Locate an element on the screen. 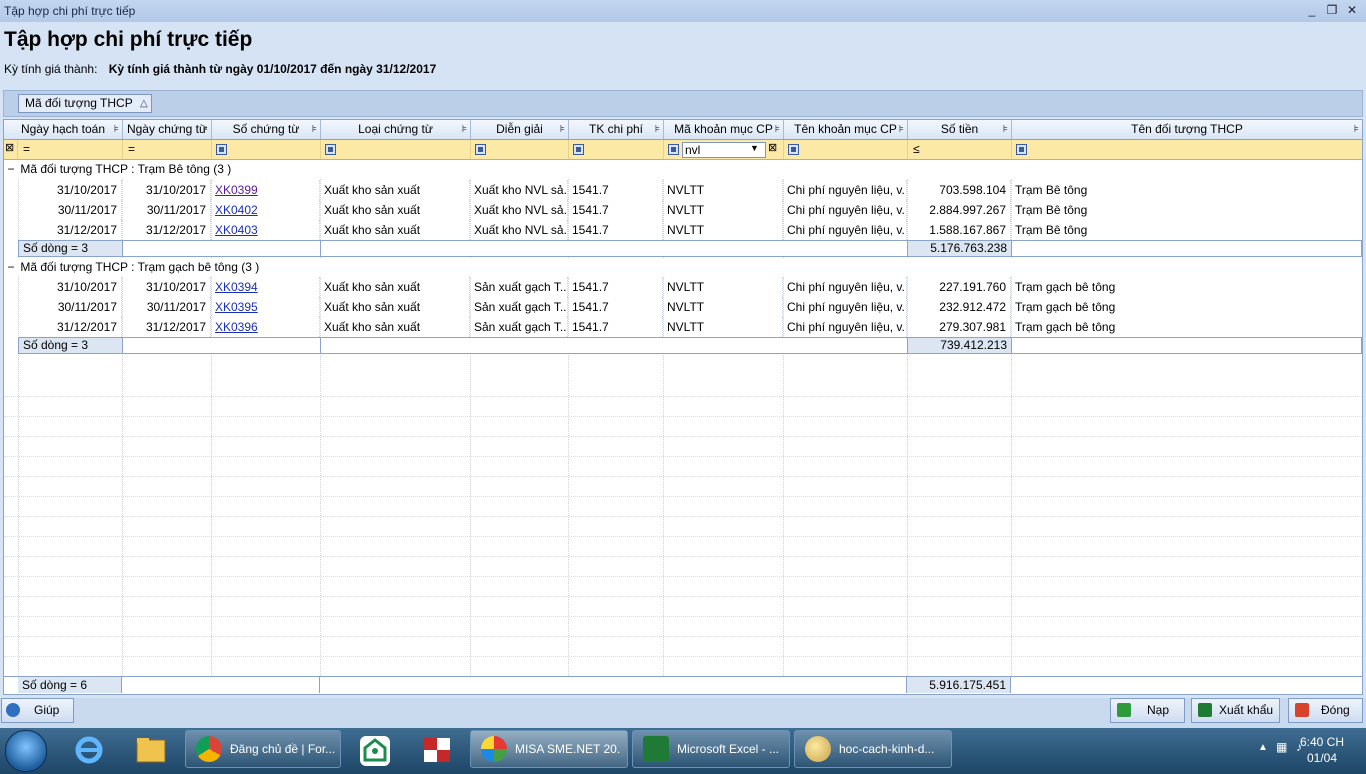  minimize-icon: _ is located at coordinates (1312, 10).